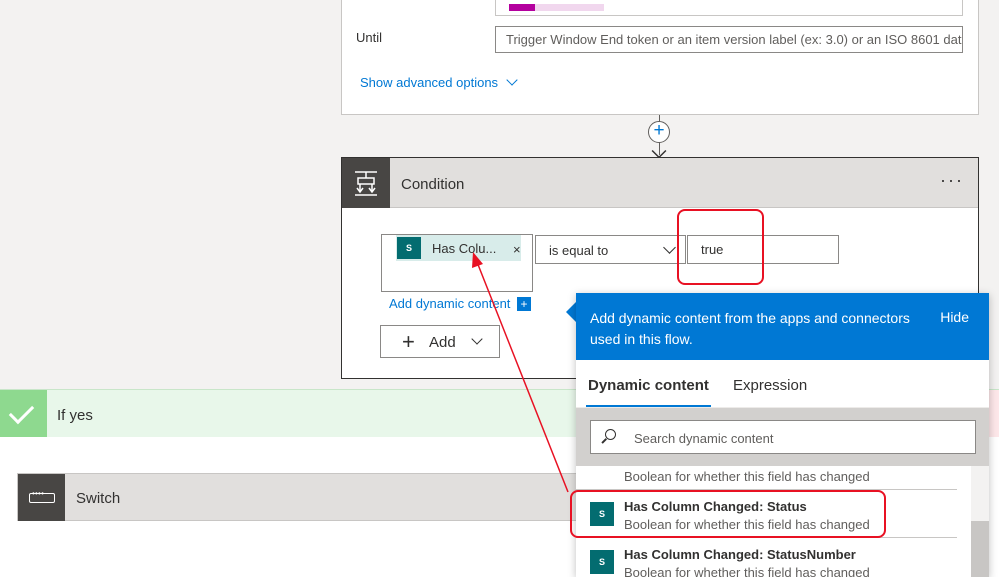  What do you see at coordinates (648, 392) in the screenshot?
I see `tab-dynamic-content: Dynamic content` at bounding box center [648, 392].